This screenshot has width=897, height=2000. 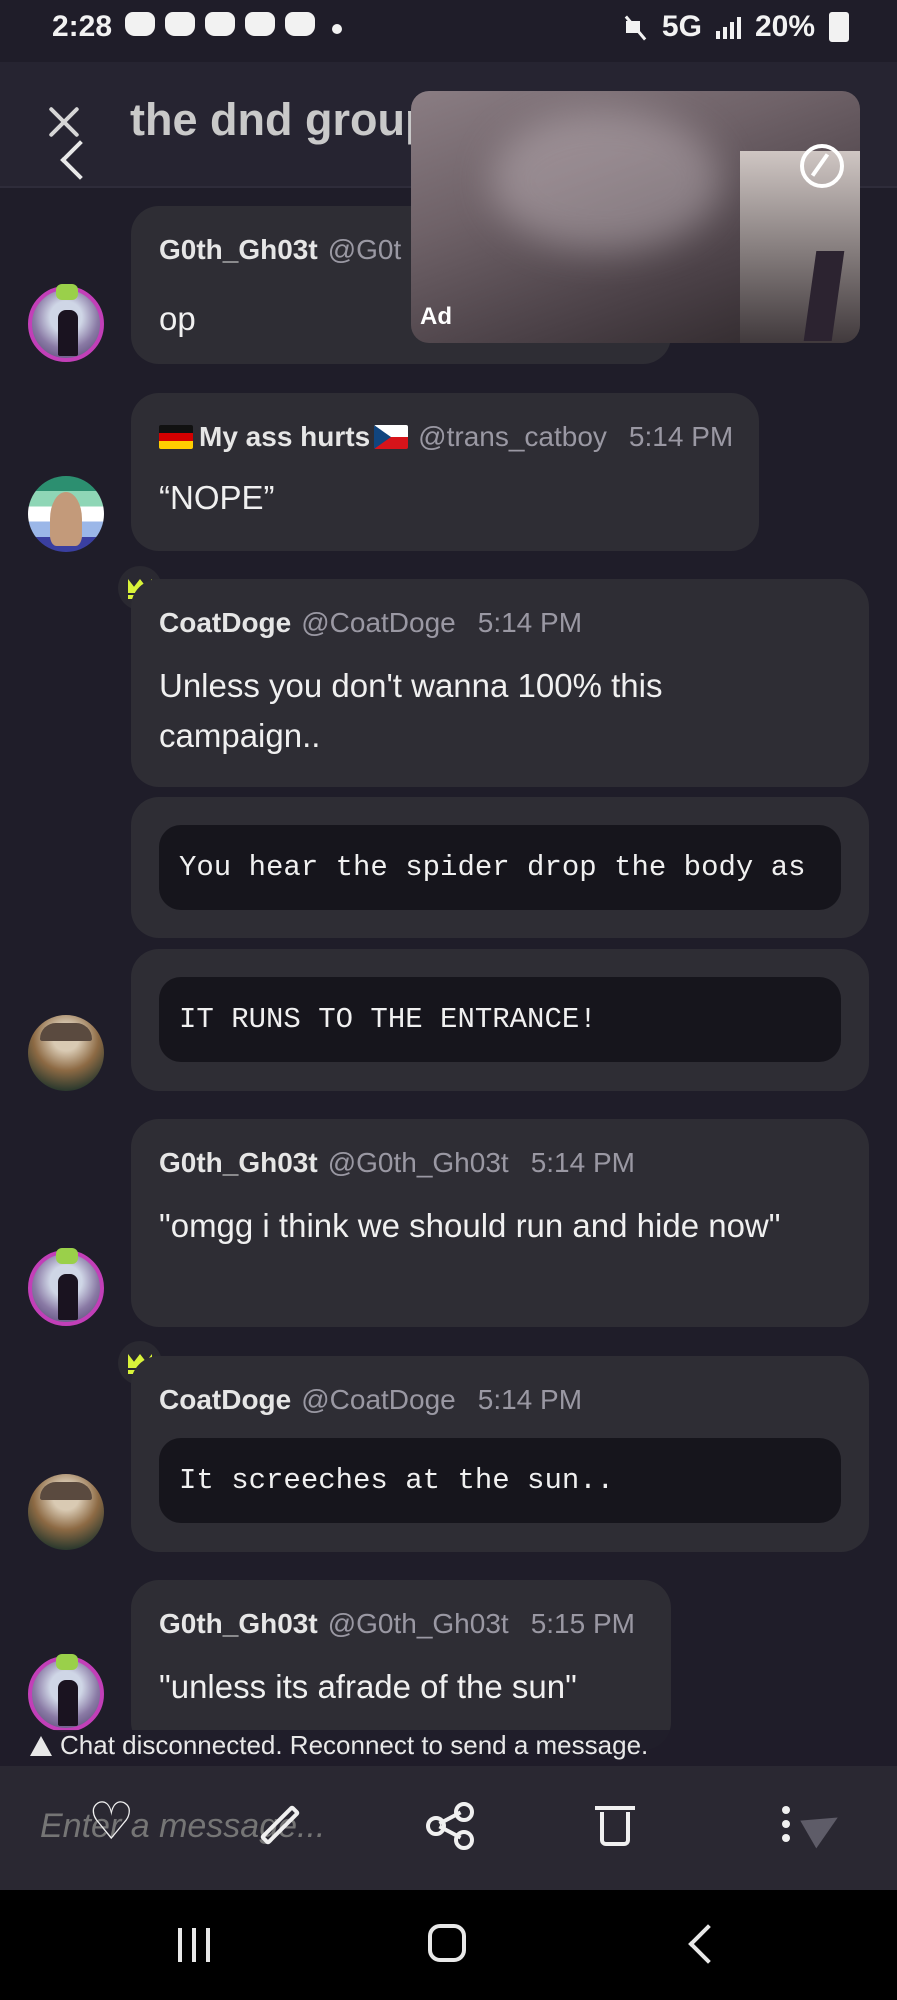 I want to click on message-handle: @G0t, so click(x=364, y=249).